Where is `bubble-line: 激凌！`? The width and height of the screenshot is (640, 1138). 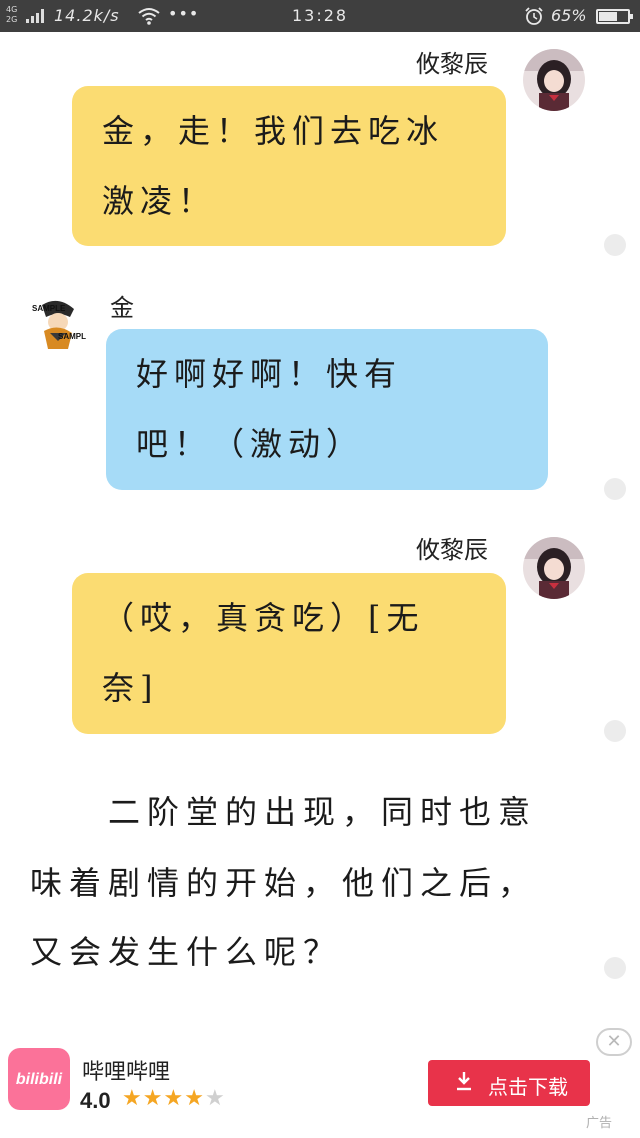 bubble-line: 激凌！ is located at coordinates (159, 201).